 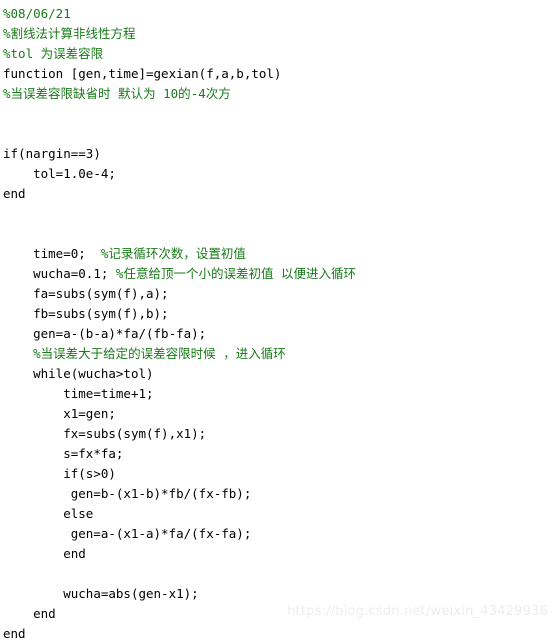 What do you see at coordinates (131, 593) in the screenshot?
I see `code-token-plain: wucha=abs(gen-x1);` at bounding box center [131, 593].